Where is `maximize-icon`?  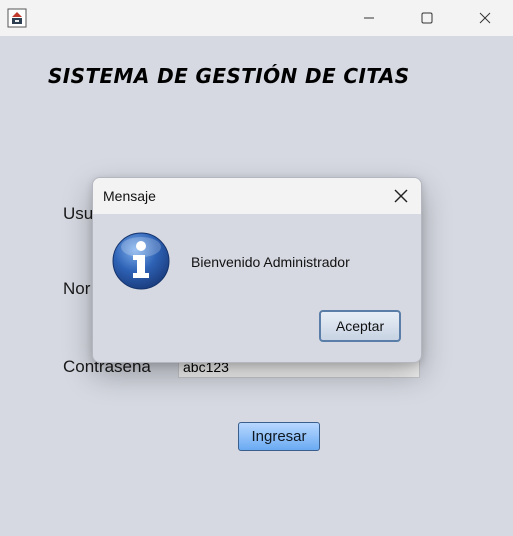
maximize-icon is located at coordinates (427, 18).